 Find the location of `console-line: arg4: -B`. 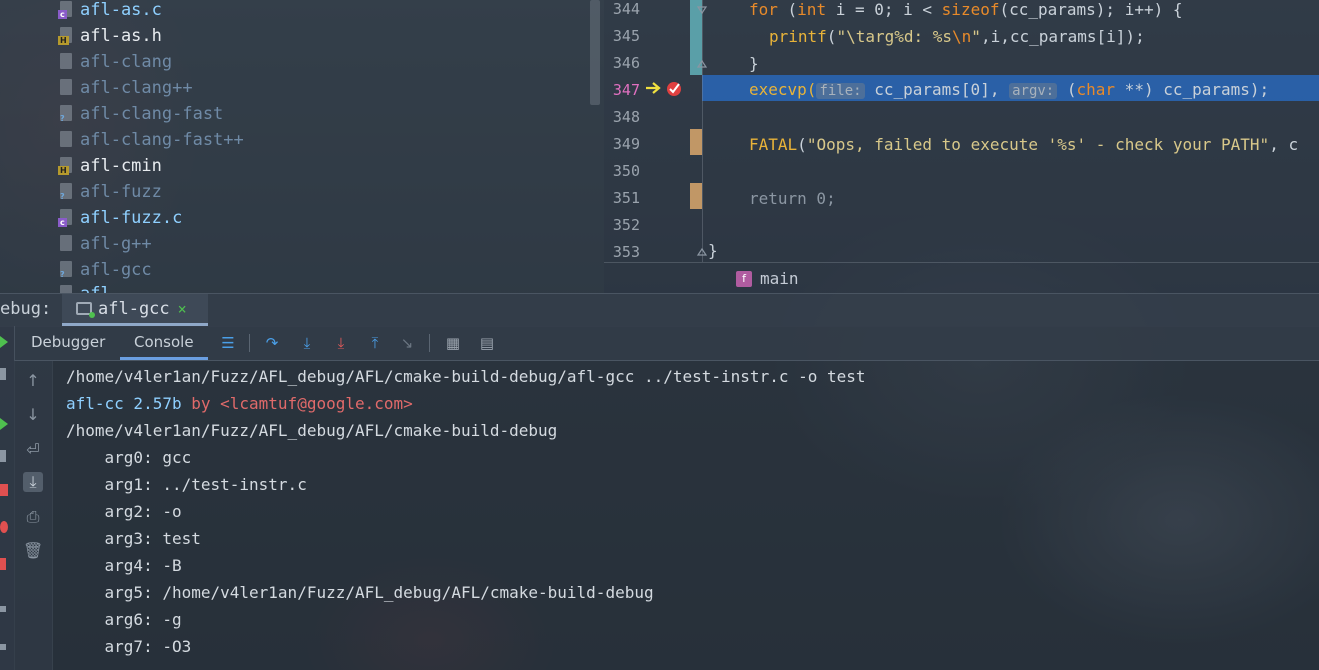

console-line: arg4: -B is located at coordinates (124, 565).